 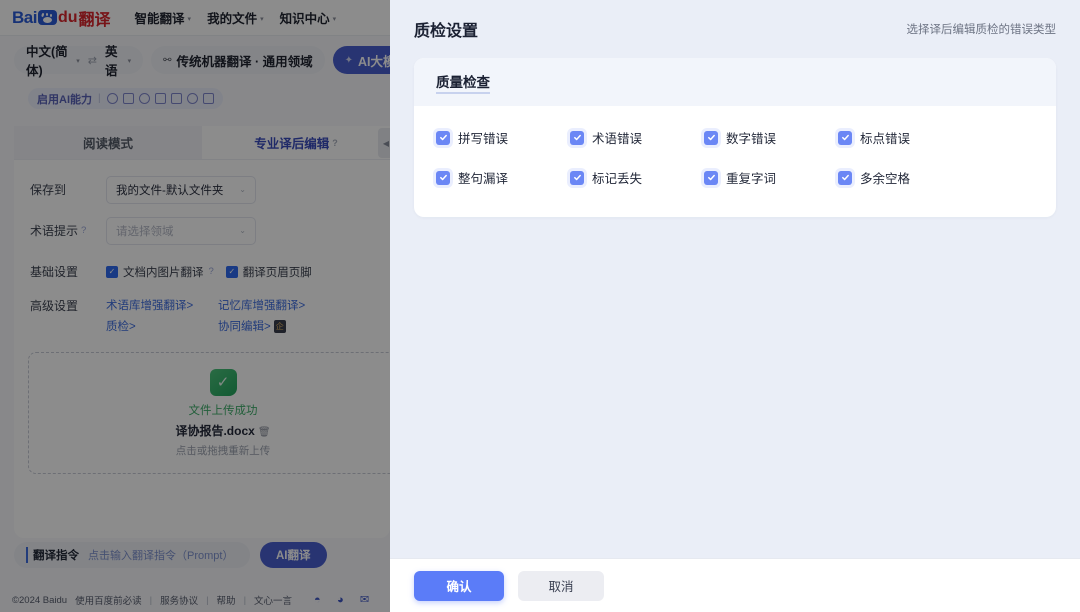 What do you see at coordinates (181, 189) in the screenshot?
I see `save-to-select: 我的文件-默认文件夹 ⌄` at bounding box center [181, 189].